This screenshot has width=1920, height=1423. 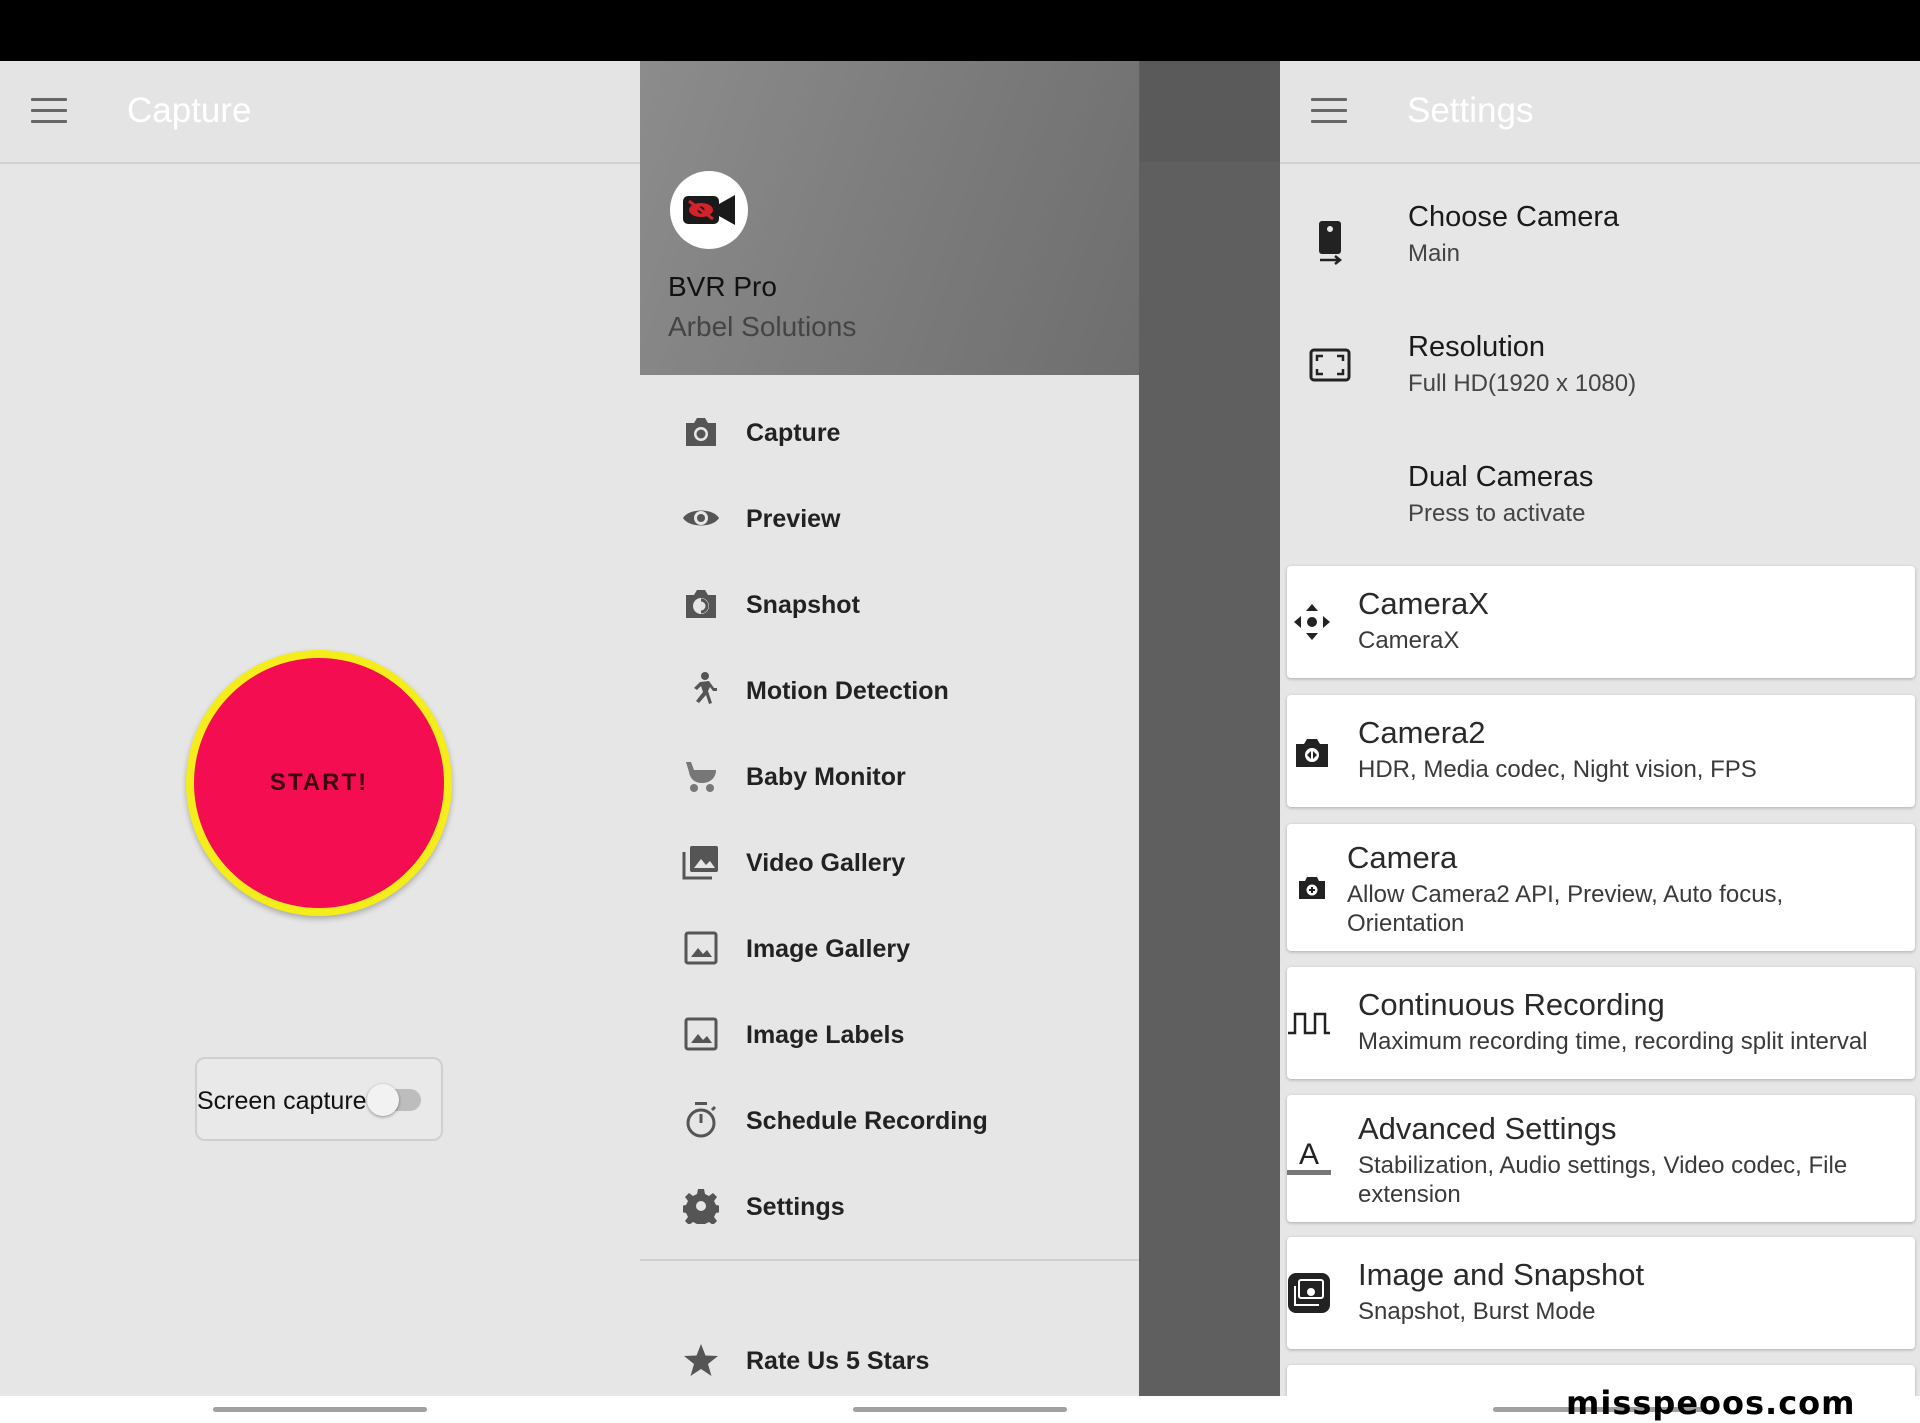 I want to click on app-name: BVR Pro, so click(x=722, y=286).